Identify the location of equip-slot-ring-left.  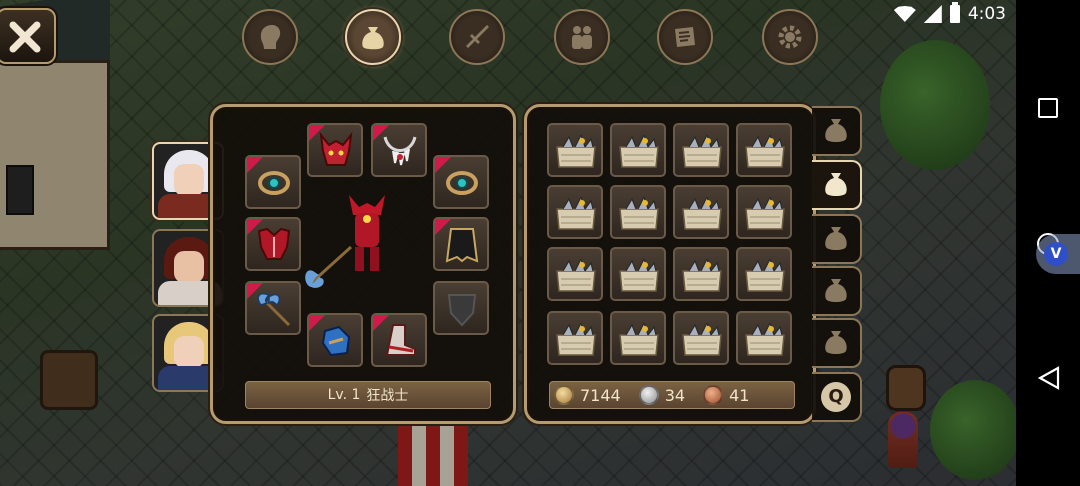
(273, 182).